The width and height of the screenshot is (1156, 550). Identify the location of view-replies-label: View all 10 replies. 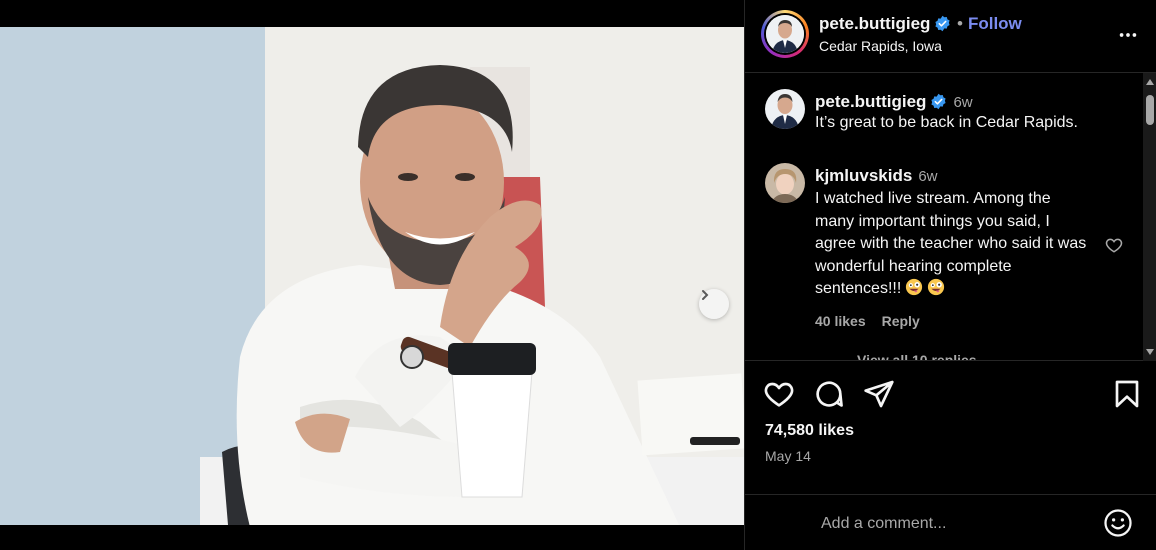
(917, 356).